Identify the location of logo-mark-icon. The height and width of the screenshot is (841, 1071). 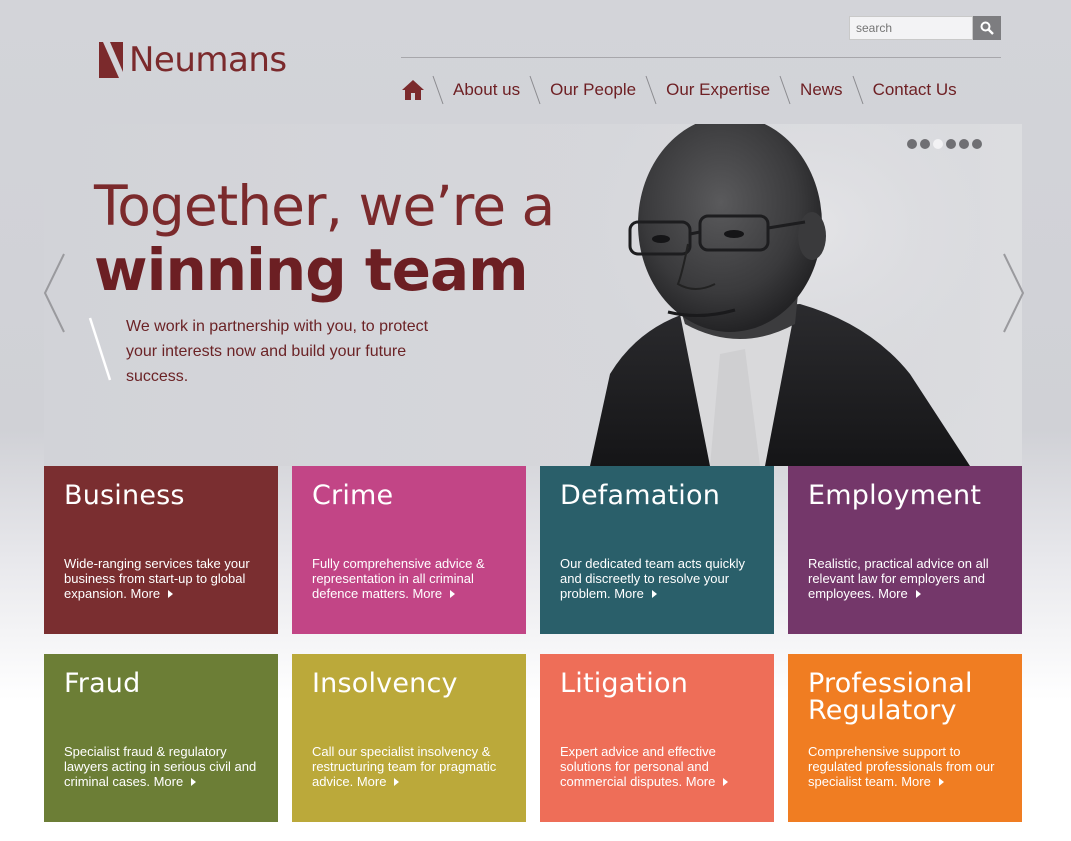
(111, 60).